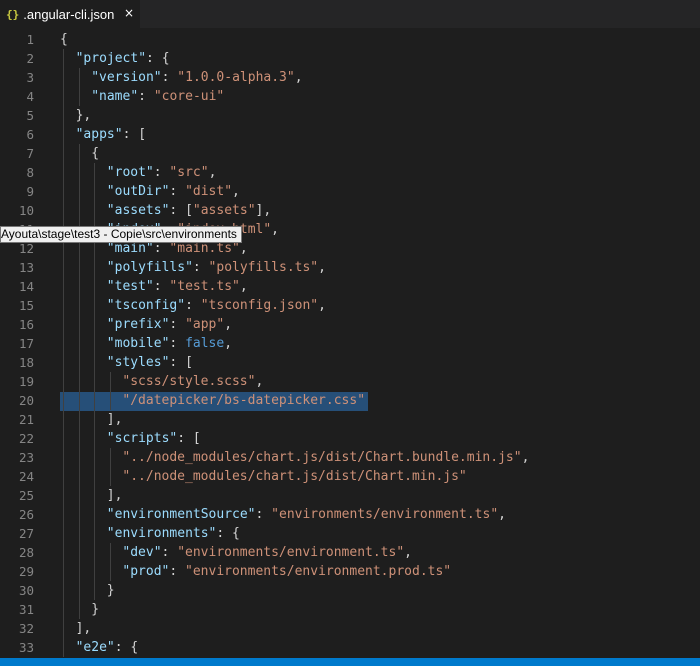  What do you see at coordinates (129, 13) in the screenshot?
I see `close-icon: ×` at bounding box center [129, 13].